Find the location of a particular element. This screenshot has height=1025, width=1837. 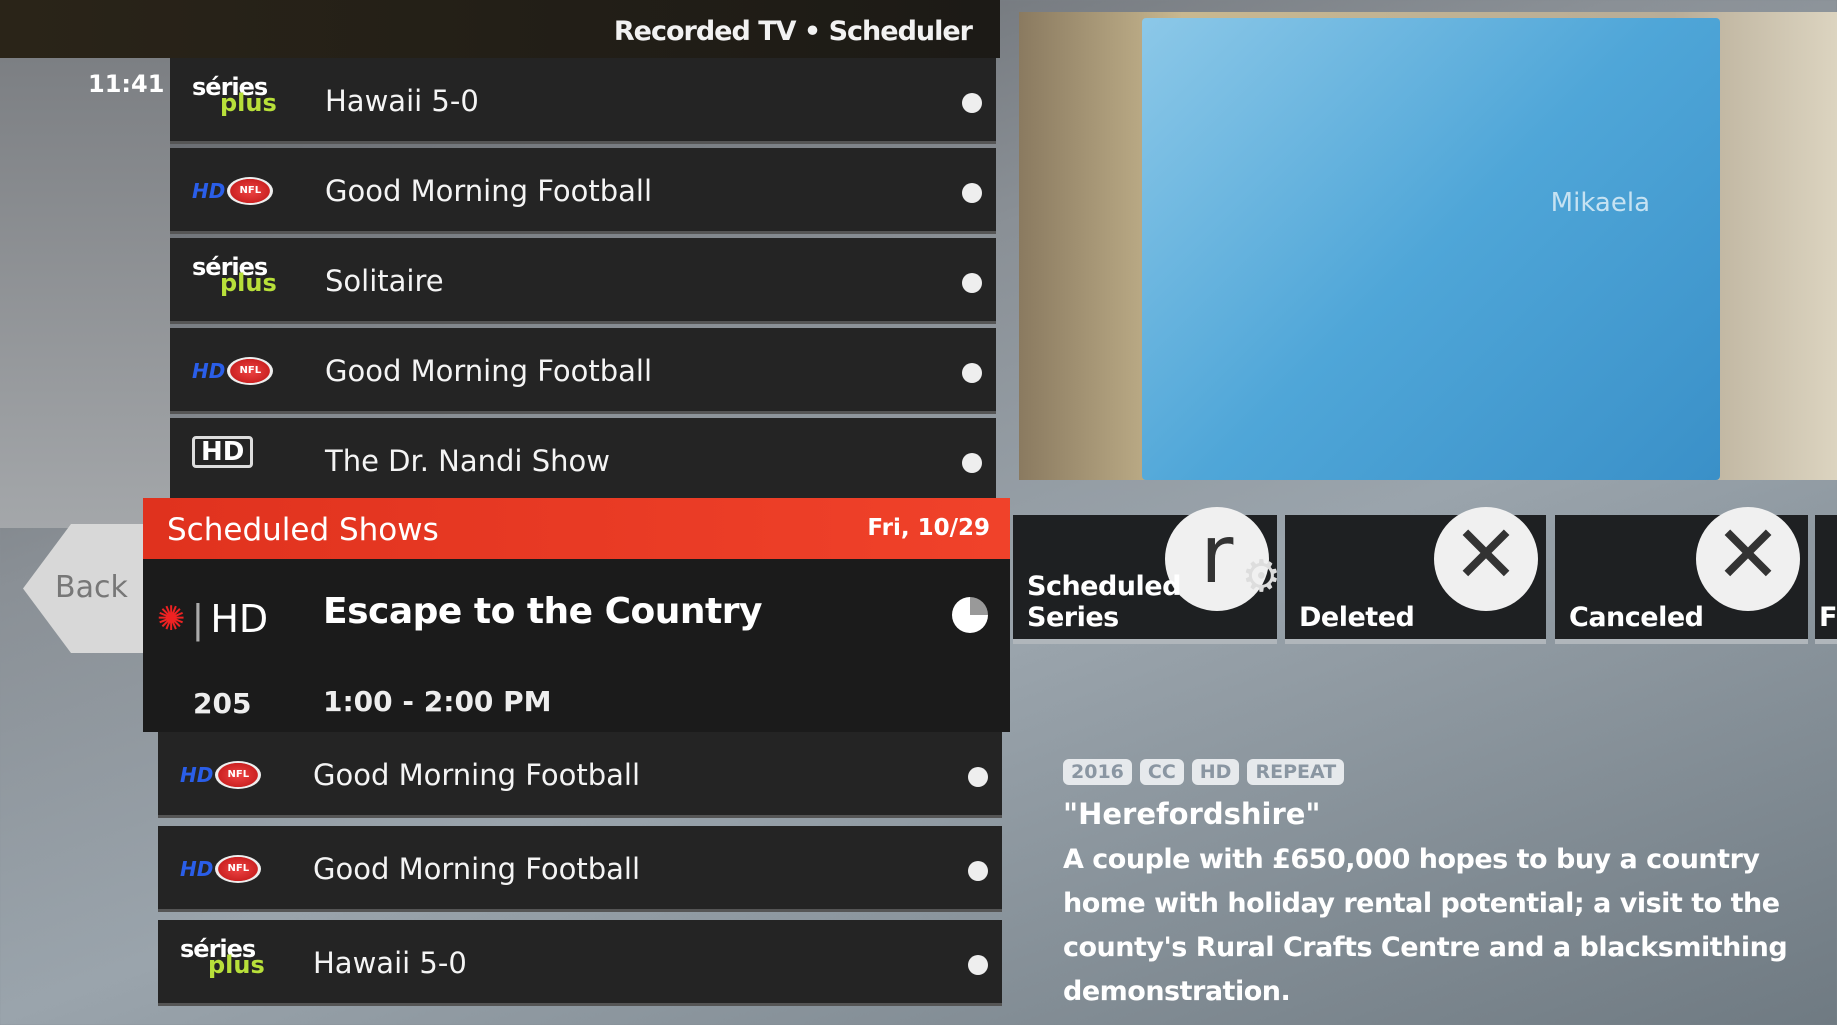

time-column is located at coordinates (85, 293).